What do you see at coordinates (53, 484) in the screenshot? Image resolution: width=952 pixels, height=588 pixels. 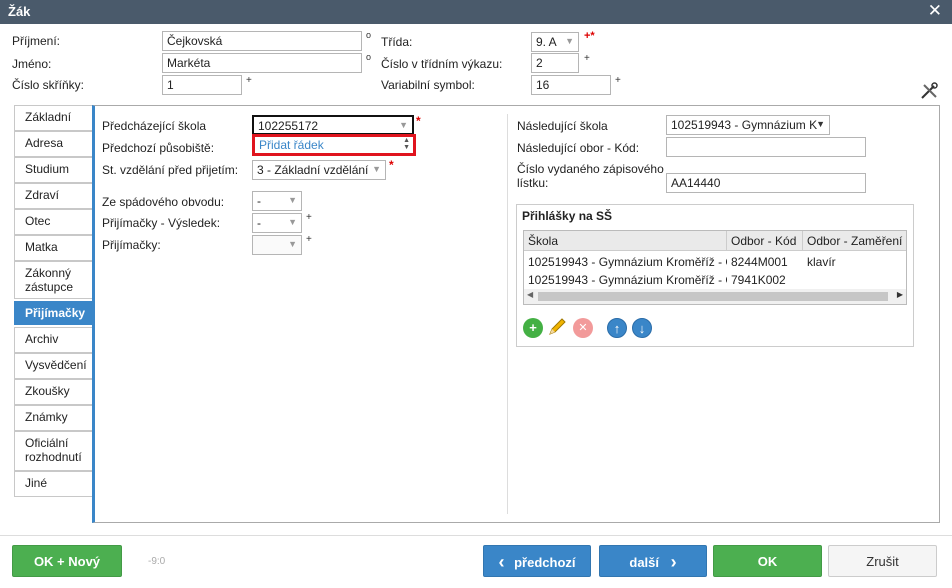 I see `tab-jine: Jiné` at bounding box center [53, 484].